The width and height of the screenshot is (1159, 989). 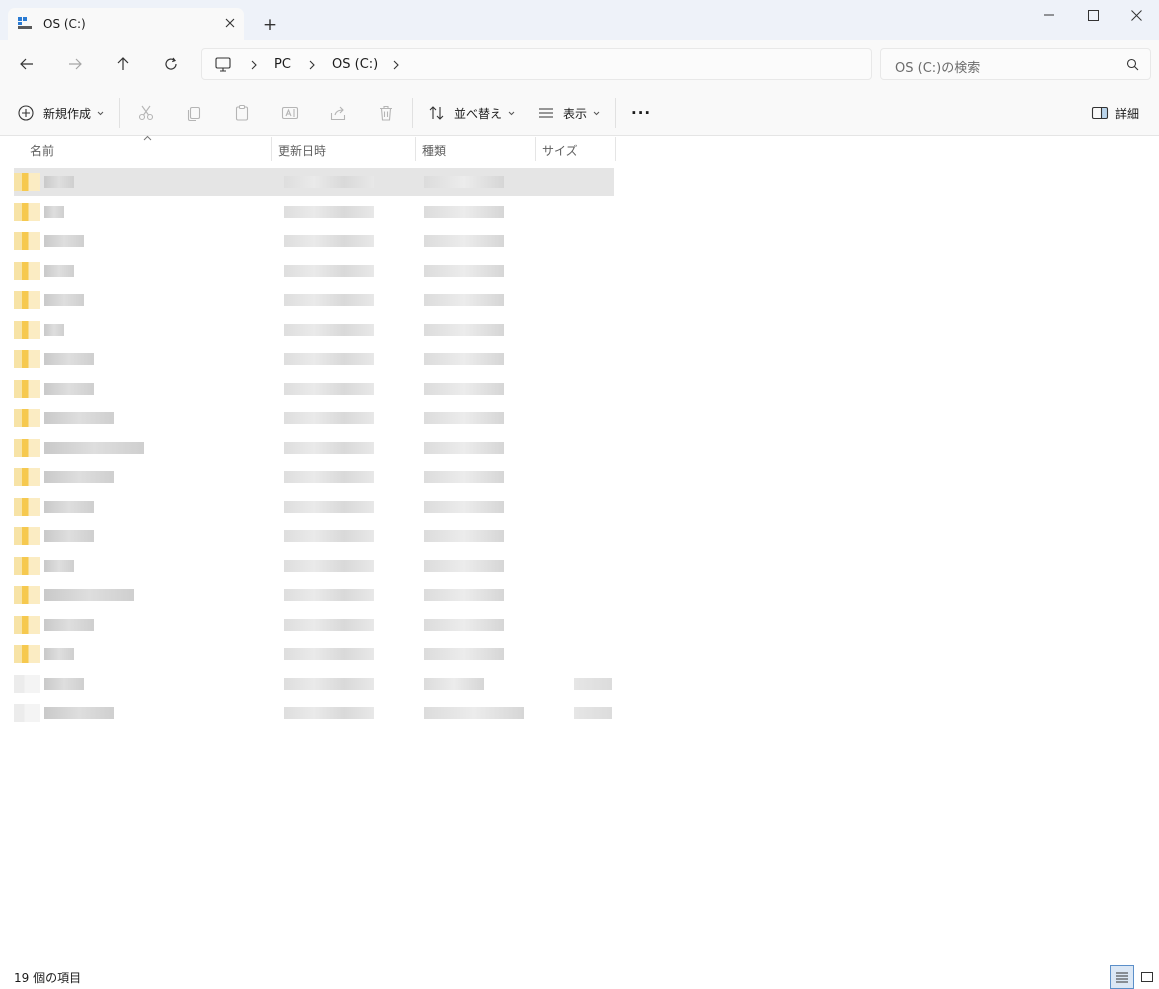 I want to click on minimize-icon, so click(x=1049, y=15).